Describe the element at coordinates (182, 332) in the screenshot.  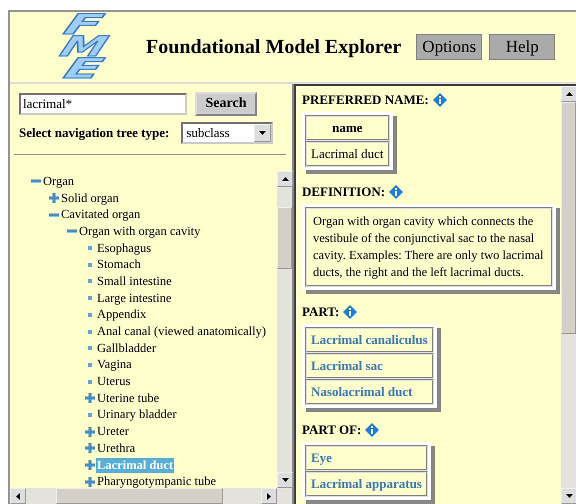
I see `tree-item: Anal canal (viewed anatomically)` at that location.